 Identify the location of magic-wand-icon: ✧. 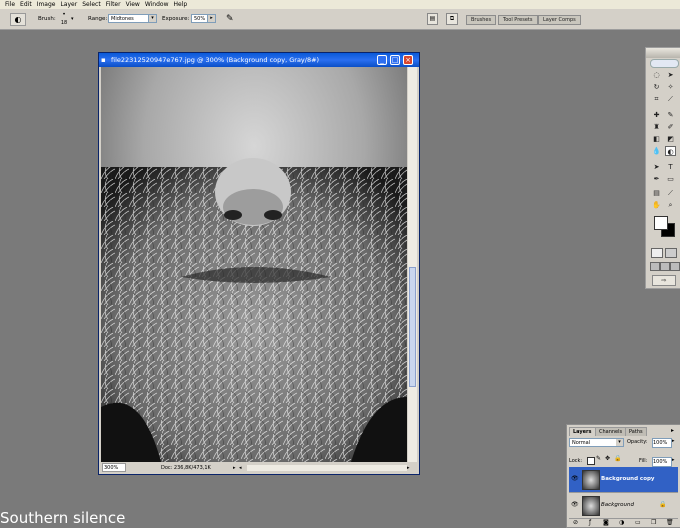
(670, 87).